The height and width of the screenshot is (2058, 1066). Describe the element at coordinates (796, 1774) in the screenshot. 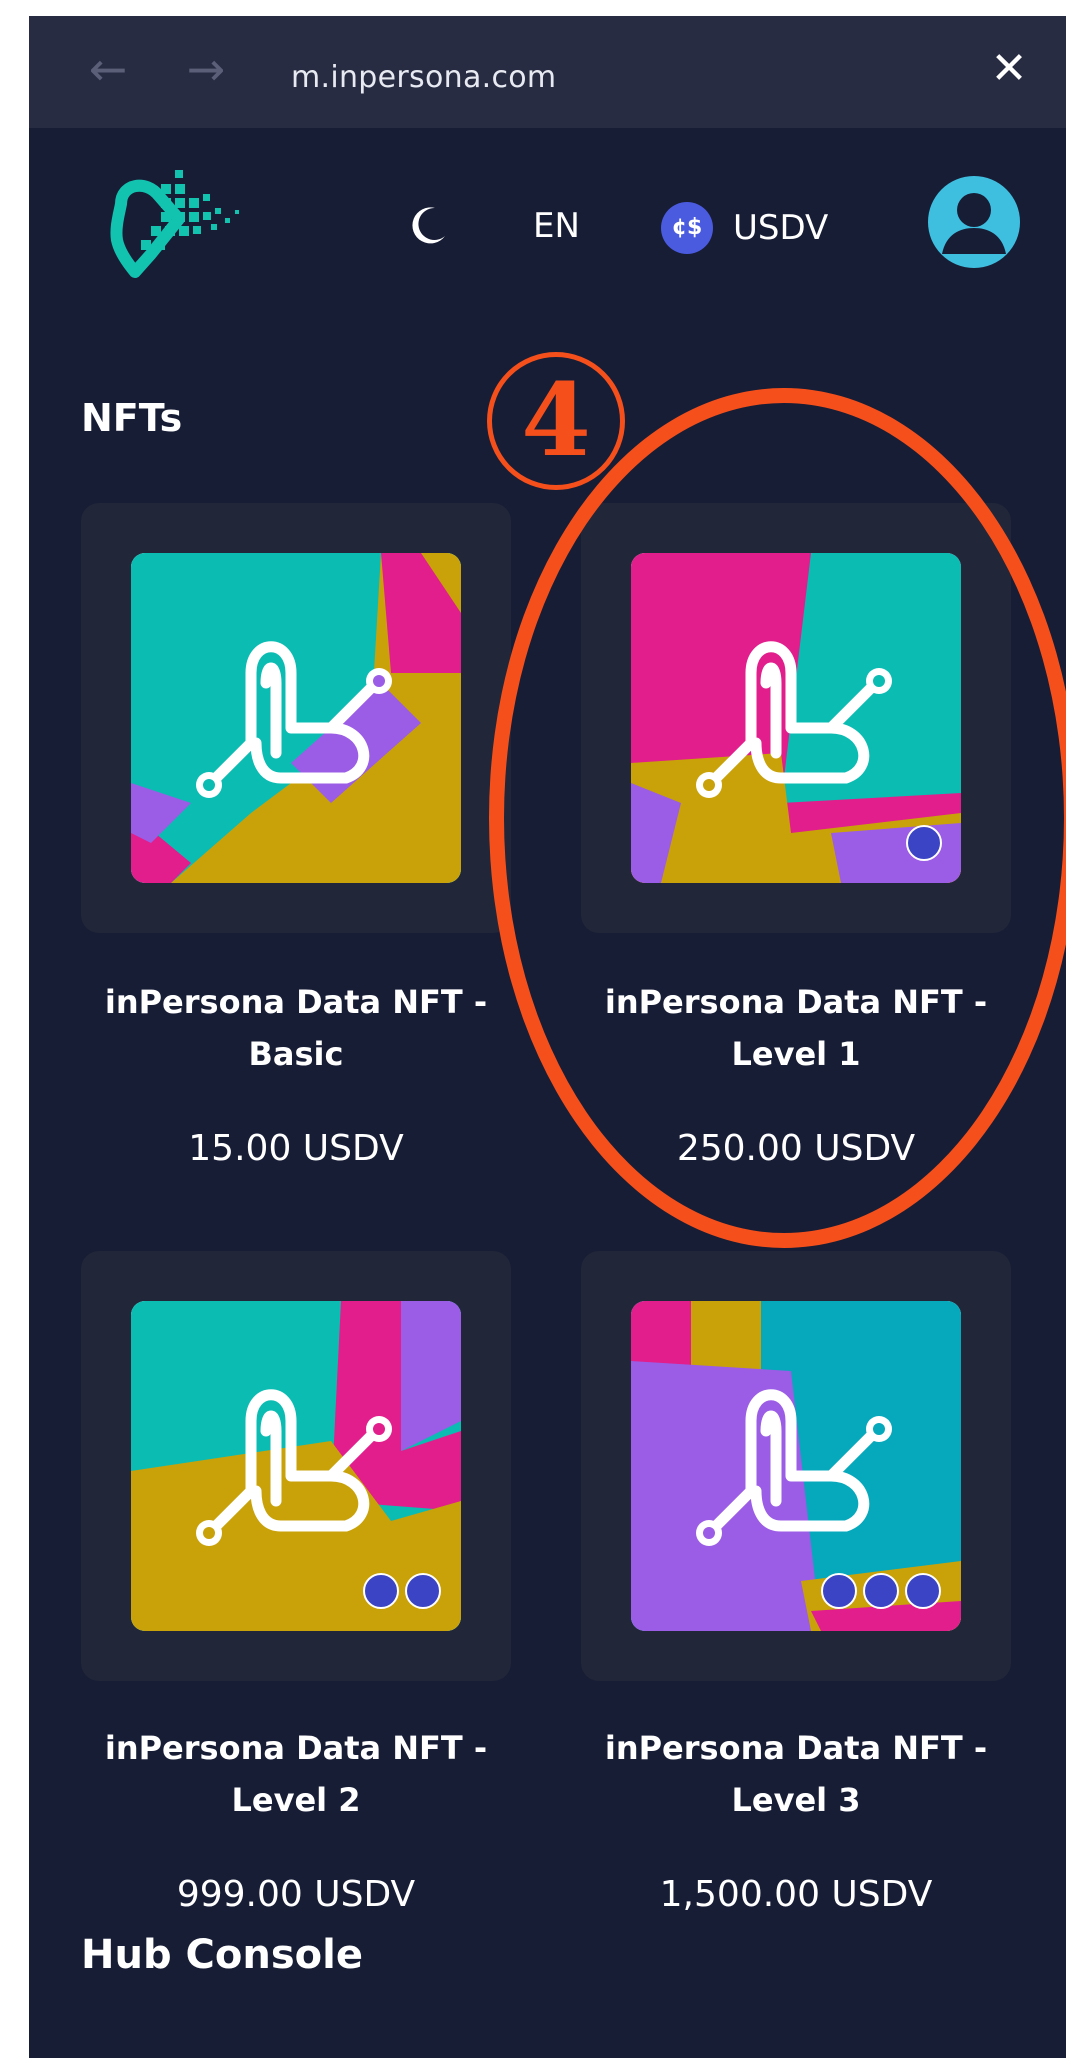

I see `nft-title: inPersona Data NFT - Level 3` at that location.